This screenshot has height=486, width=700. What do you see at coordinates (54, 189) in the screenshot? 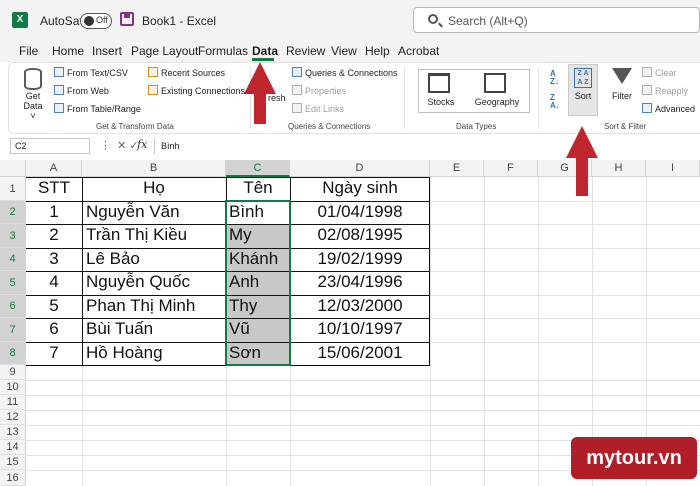
I see `header-cell-stt: STT` at bounding box center [54, 189].